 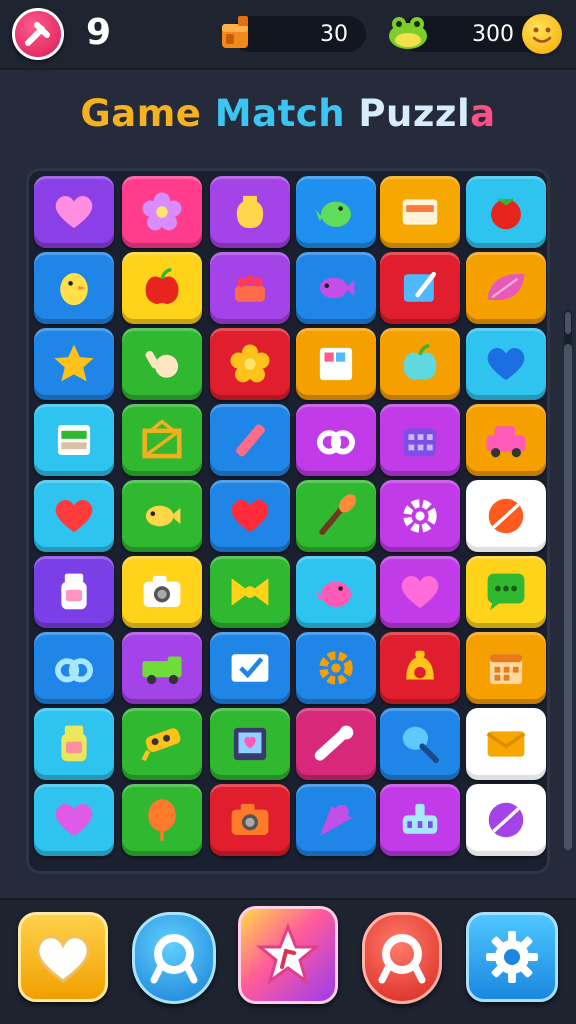 I want to click on tile-vase, so click(x=250, y=212).